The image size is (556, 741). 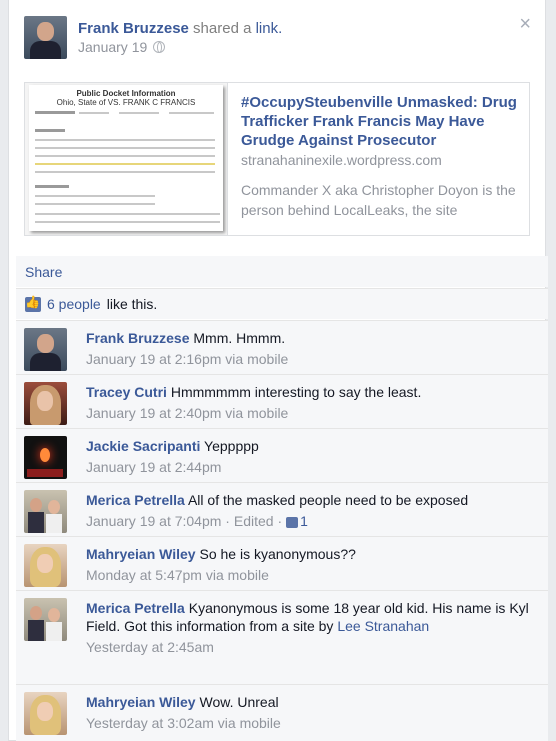 What do you see at coordinates (383, 626) in the screenshot?
I see `comment-link: Lee Stranahan` at bounding box center [383, 626].